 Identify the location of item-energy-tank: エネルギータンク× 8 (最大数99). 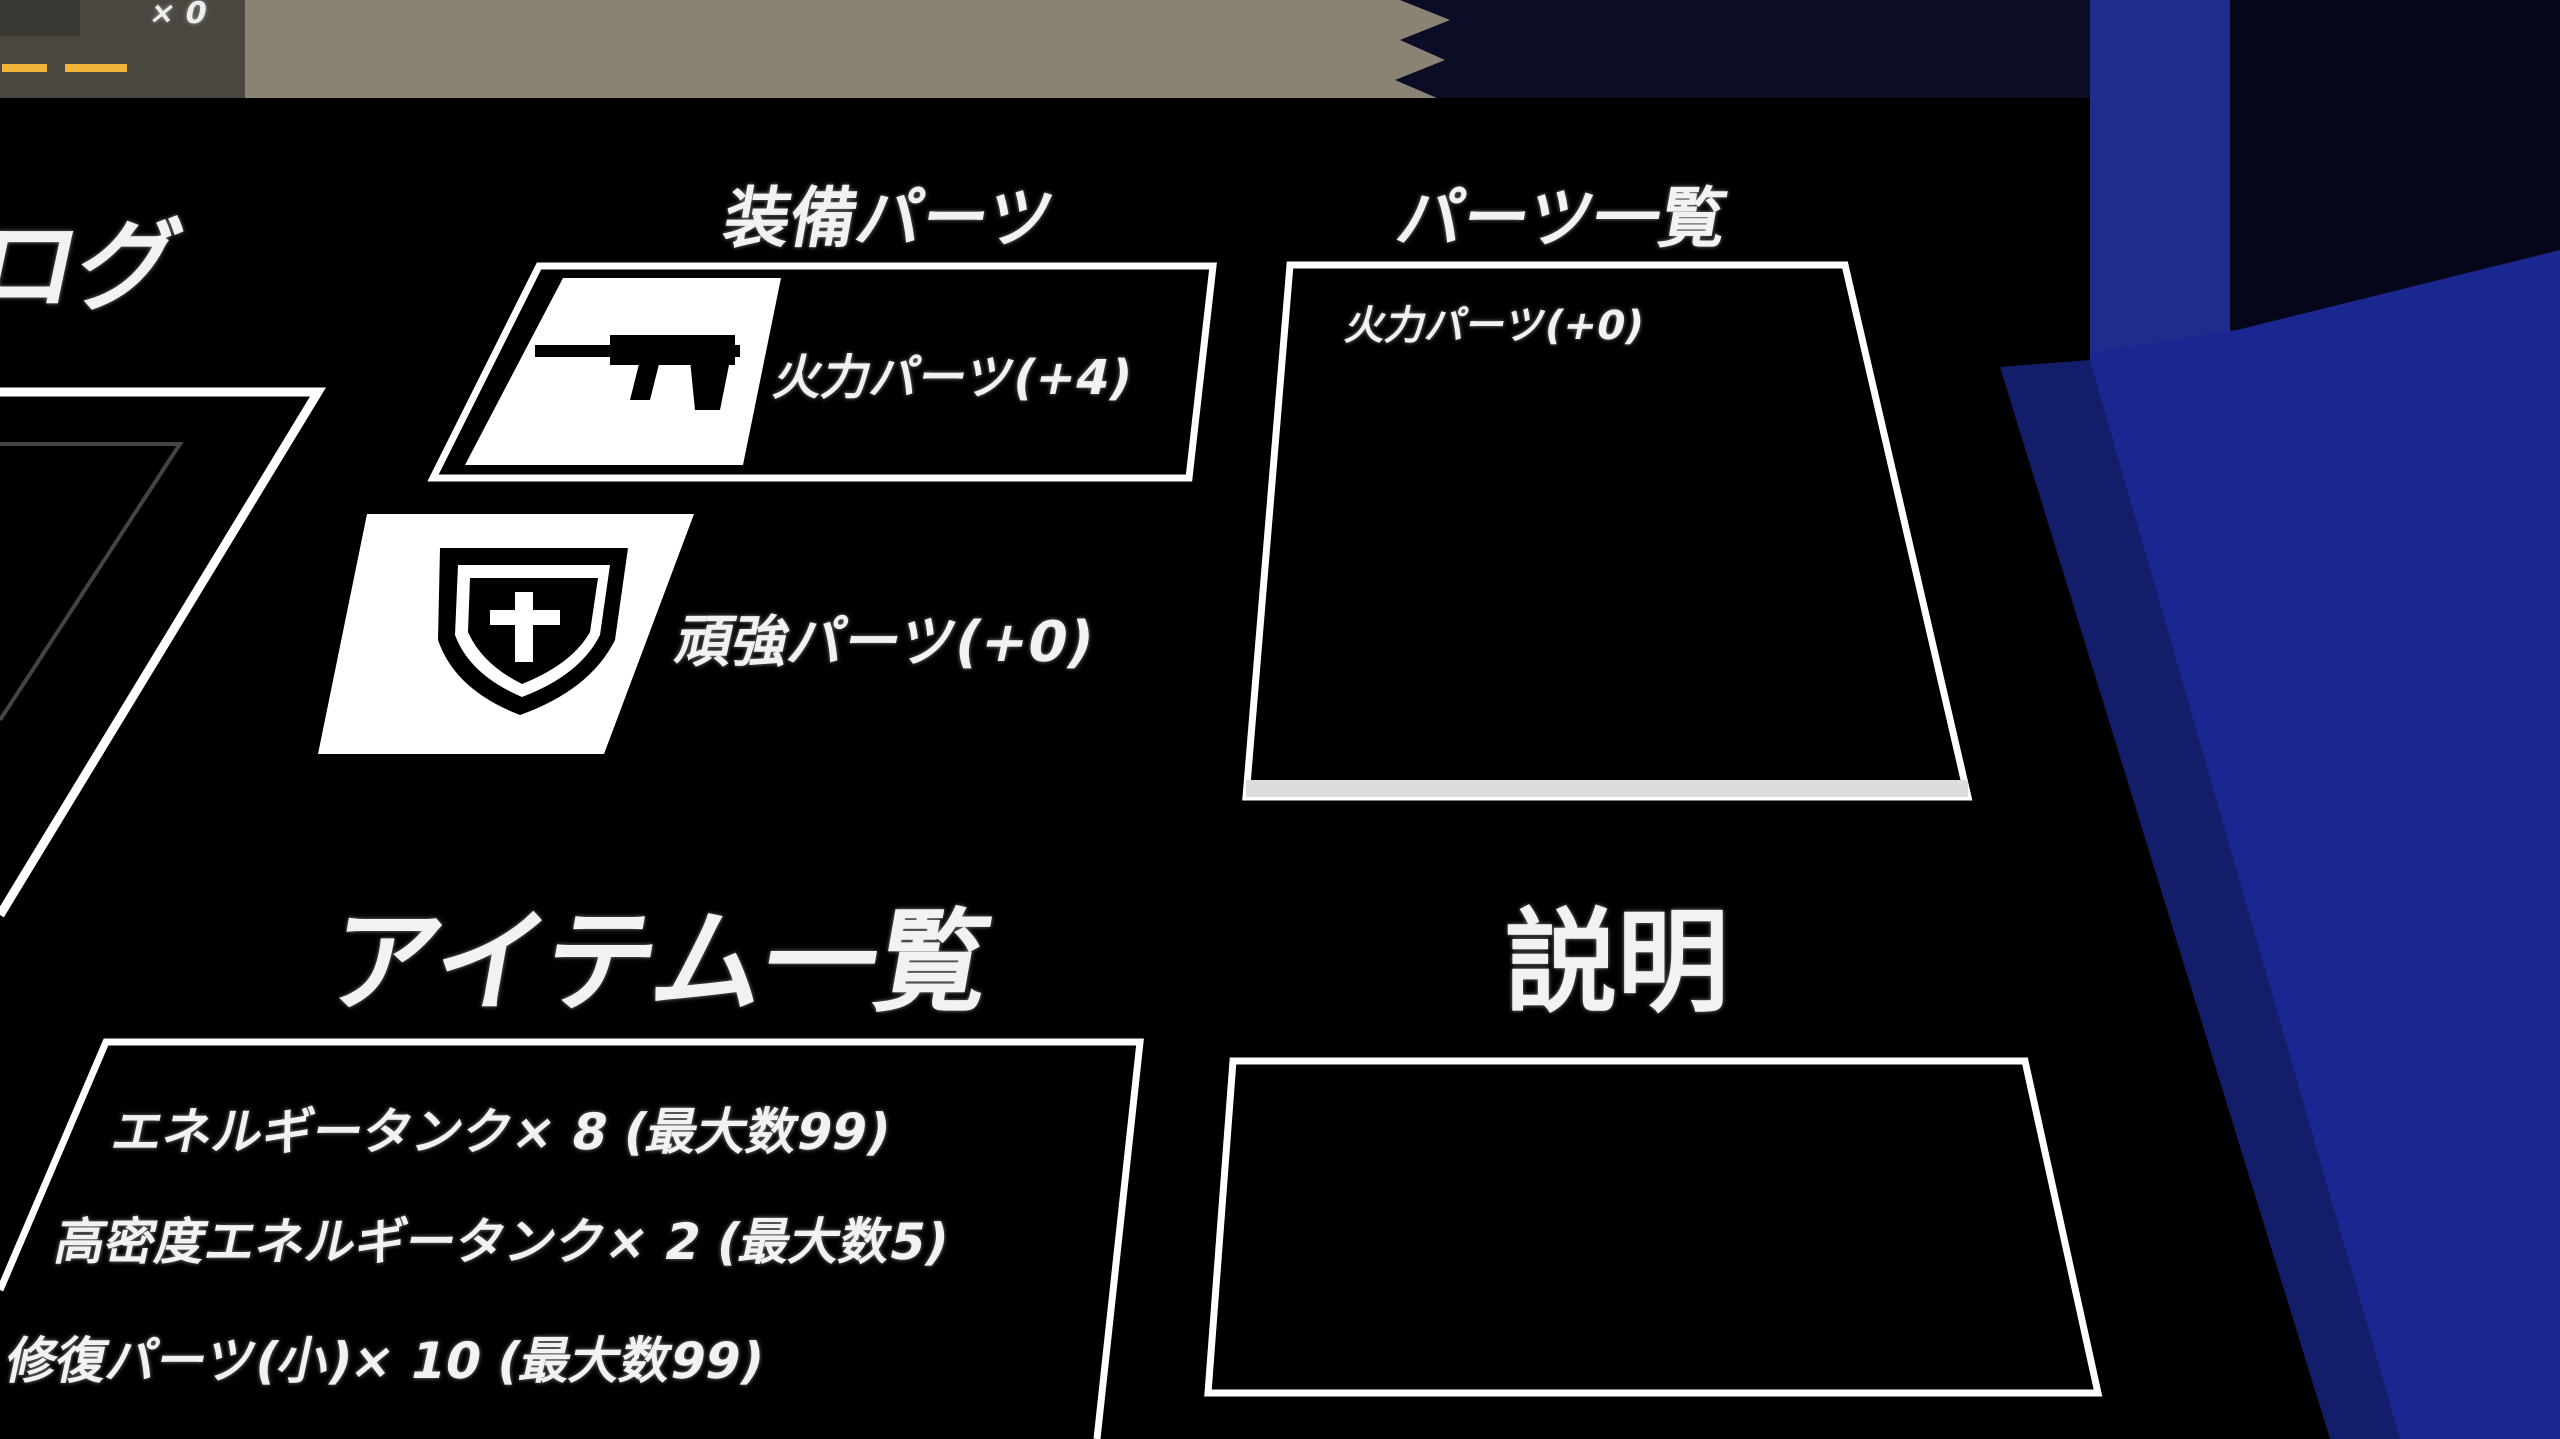
(502, 1128).